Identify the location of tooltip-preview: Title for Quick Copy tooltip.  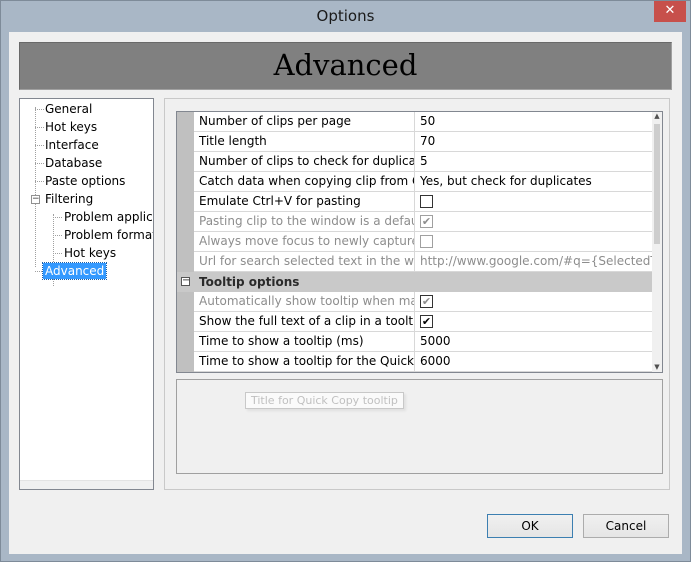
(324, 400).